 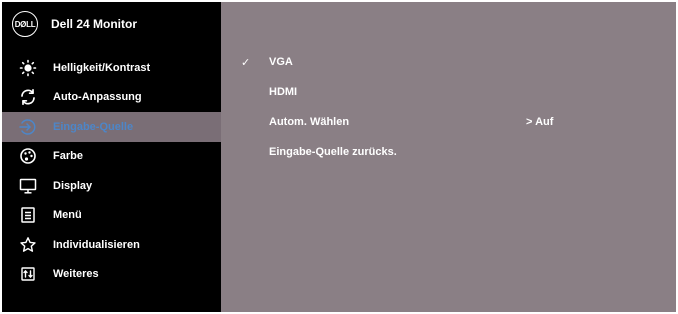 What do you see at coordinates (73, 185) in the screenshot?
I see `menu-item-label: Display` at bounding box center [73, 185].